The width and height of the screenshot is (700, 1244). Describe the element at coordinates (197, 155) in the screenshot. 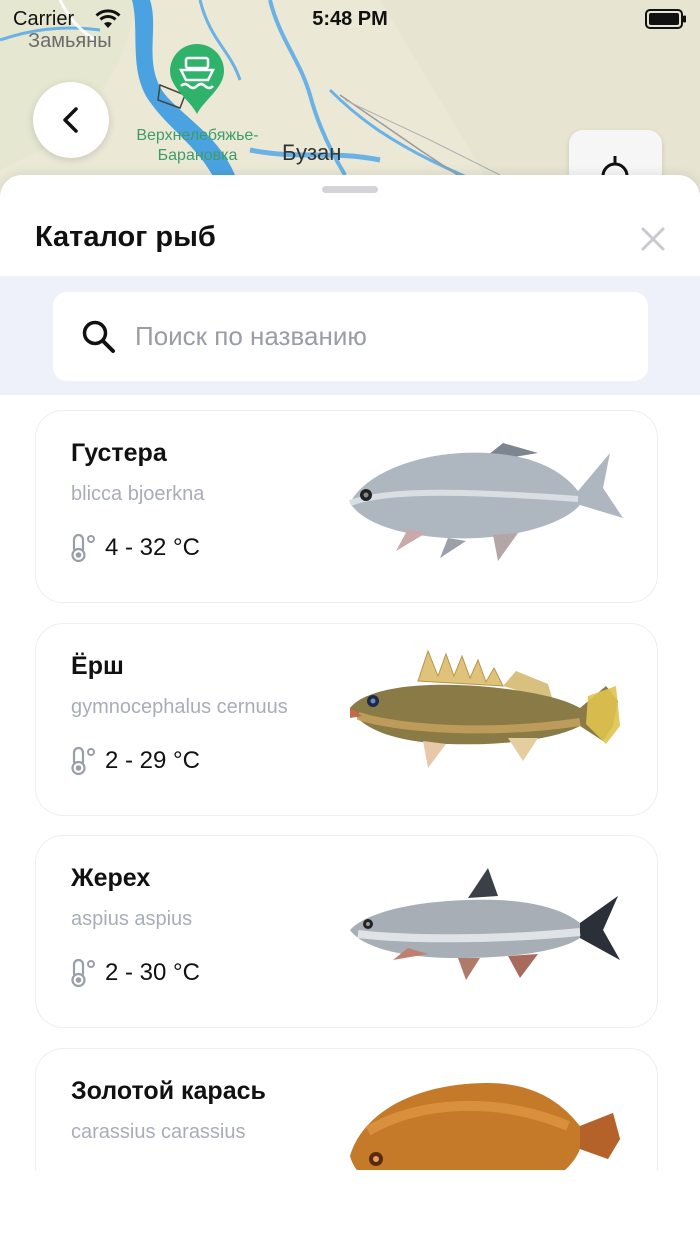

I see `map-label-settlement-line2: Барановка` at that location.